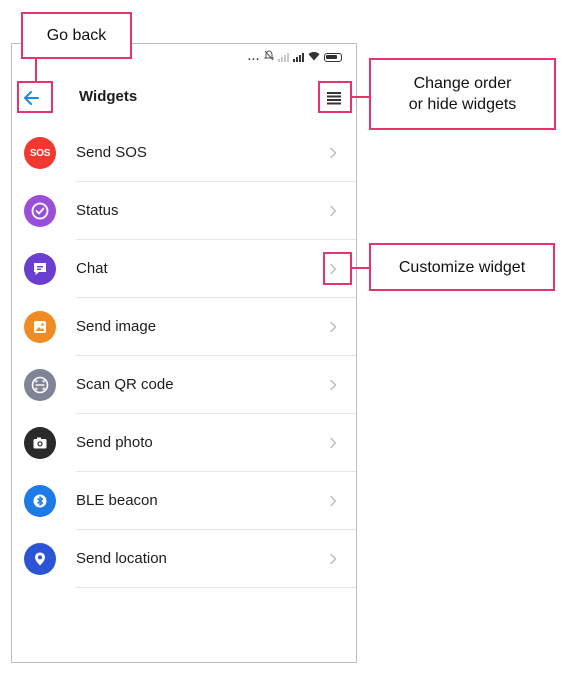 The width and height of the screenshot is (570, 683). Describe the element at coordinates (40, 559) in the screenshot. I see `location-pin-icon` at that location.